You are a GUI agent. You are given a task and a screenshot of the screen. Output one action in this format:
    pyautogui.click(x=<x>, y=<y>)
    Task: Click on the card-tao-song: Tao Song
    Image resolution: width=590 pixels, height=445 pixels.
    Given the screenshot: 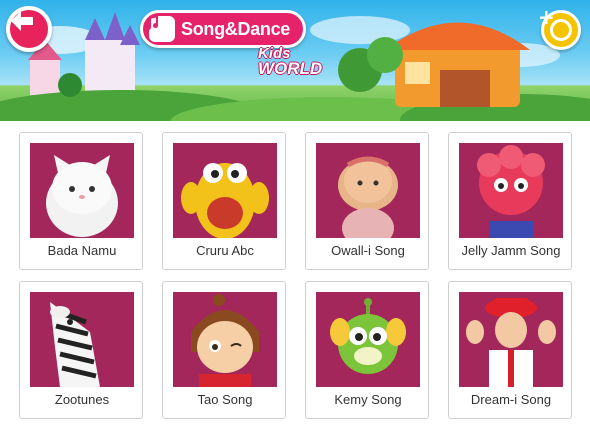 What is the action you would take?
    pyautogui.click(x=224, y=350)
    